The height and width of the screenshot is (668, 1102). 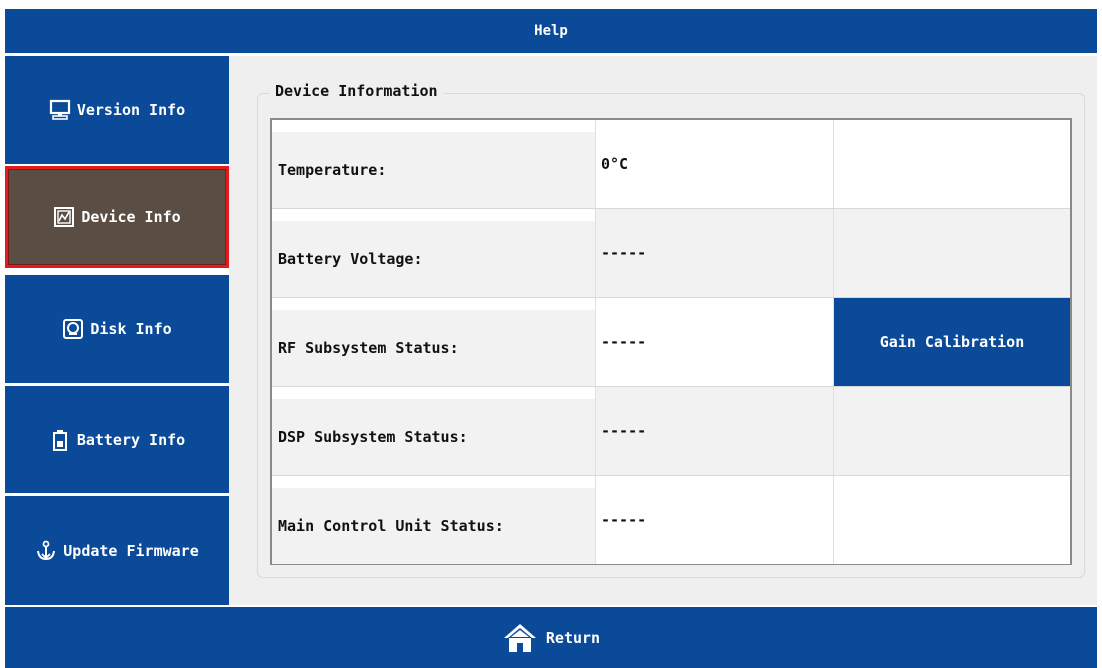 What do you see at coordinates (131, 439) in the screenshot?
I see `sidebar-item-label: Battery Info` at bounding box center [131, 439].